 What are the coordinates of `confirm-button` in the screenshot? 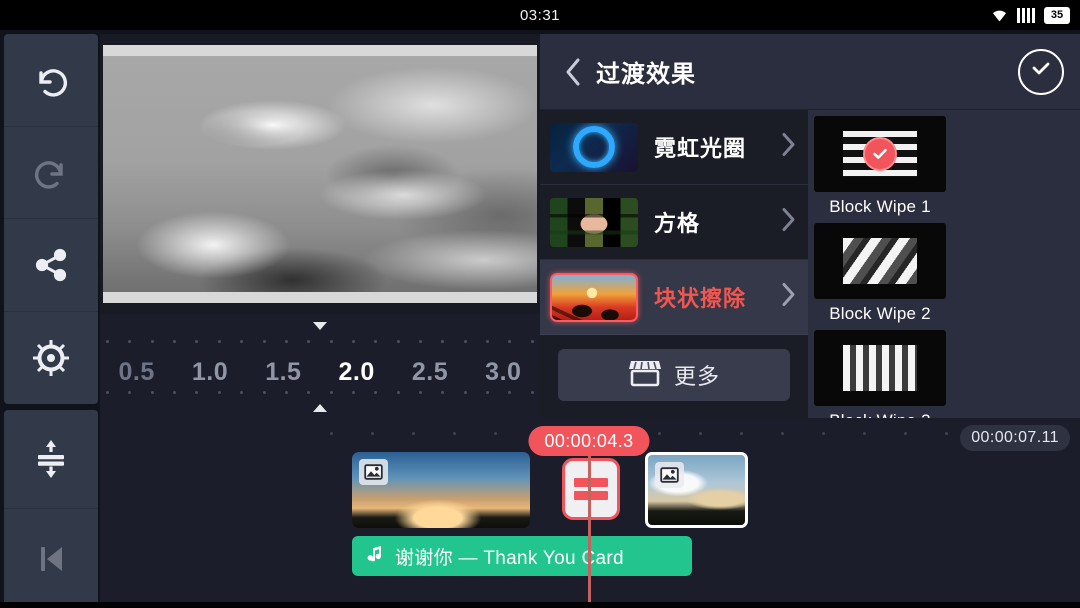 It's located at (1041, 71).